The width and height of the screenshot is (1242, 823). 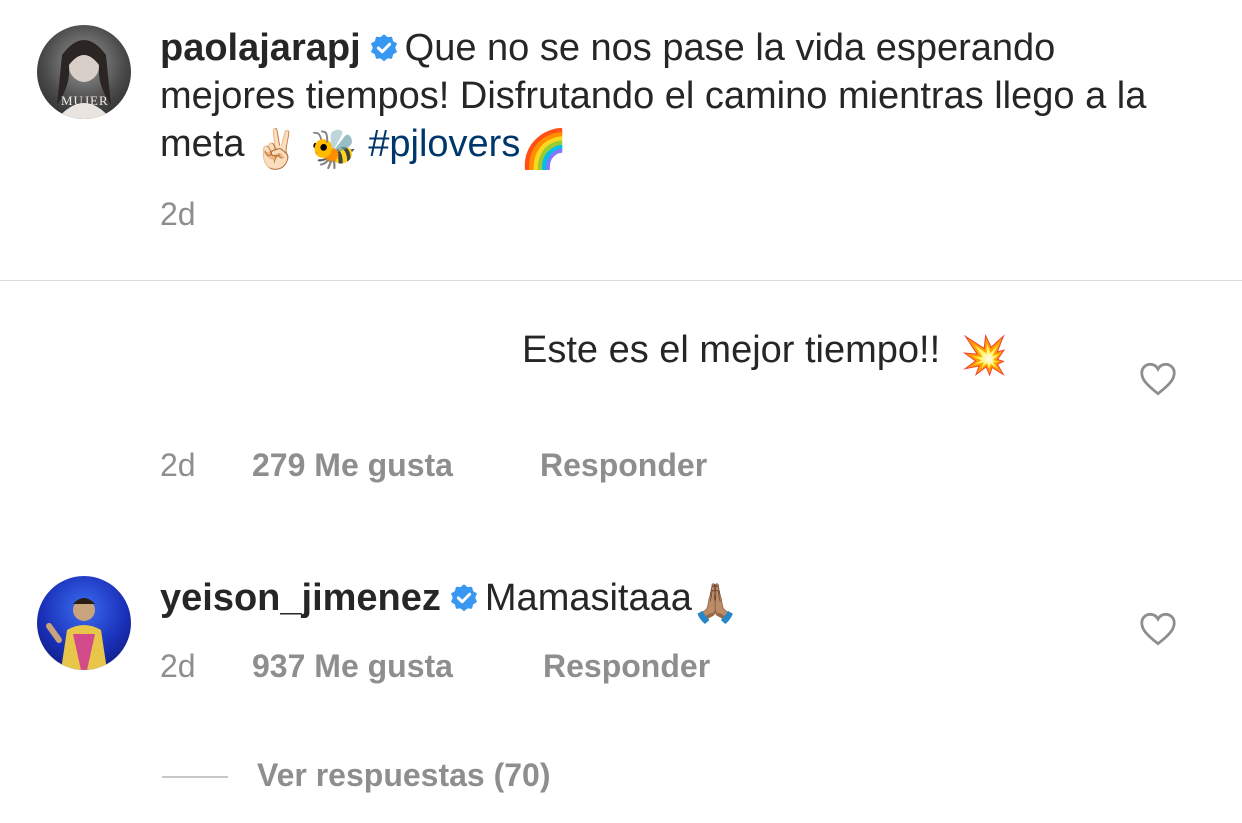 I want to click on comment-1-body: Este es el mejor tiempo!!, so click(x=731, y=350).